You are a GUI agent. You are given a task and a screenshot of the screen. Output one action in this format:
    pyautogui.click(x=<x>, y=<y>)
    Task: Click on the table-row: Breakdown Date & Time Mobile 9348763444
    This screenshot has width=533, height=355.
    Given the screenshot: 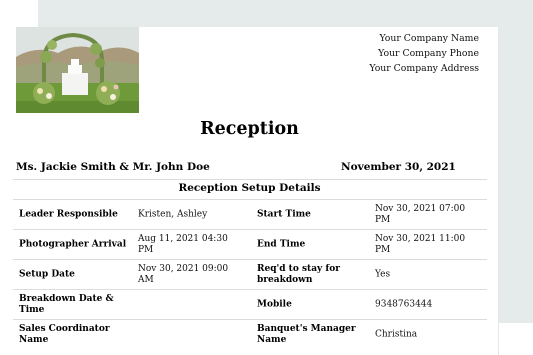 What is the action you would take?
    pyautogui.click(x=249, y=304)
    